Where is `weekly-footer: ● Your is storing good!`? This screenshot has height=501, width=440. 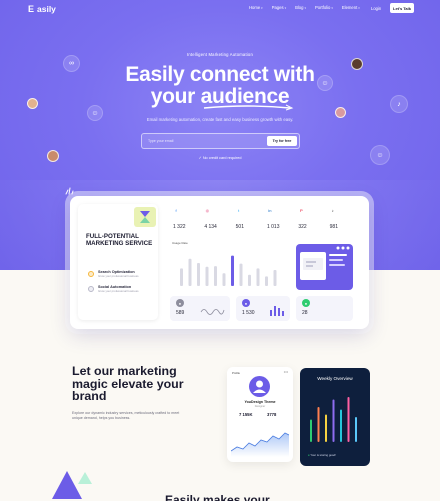 weekly-footer: ● Your is storing good! is located at coordinates (322, 455).